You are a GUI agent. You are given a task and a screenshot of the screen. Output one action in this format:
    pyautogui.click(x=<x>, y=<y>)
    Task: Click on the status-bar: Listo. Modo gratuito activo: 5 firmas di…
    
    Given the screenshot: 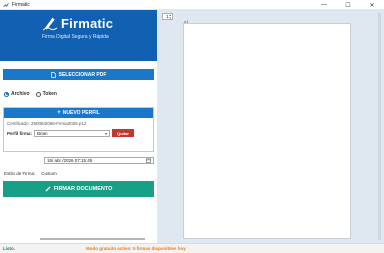 What is the action you would take?
    pyautogui.click(x=192, y=248)
    